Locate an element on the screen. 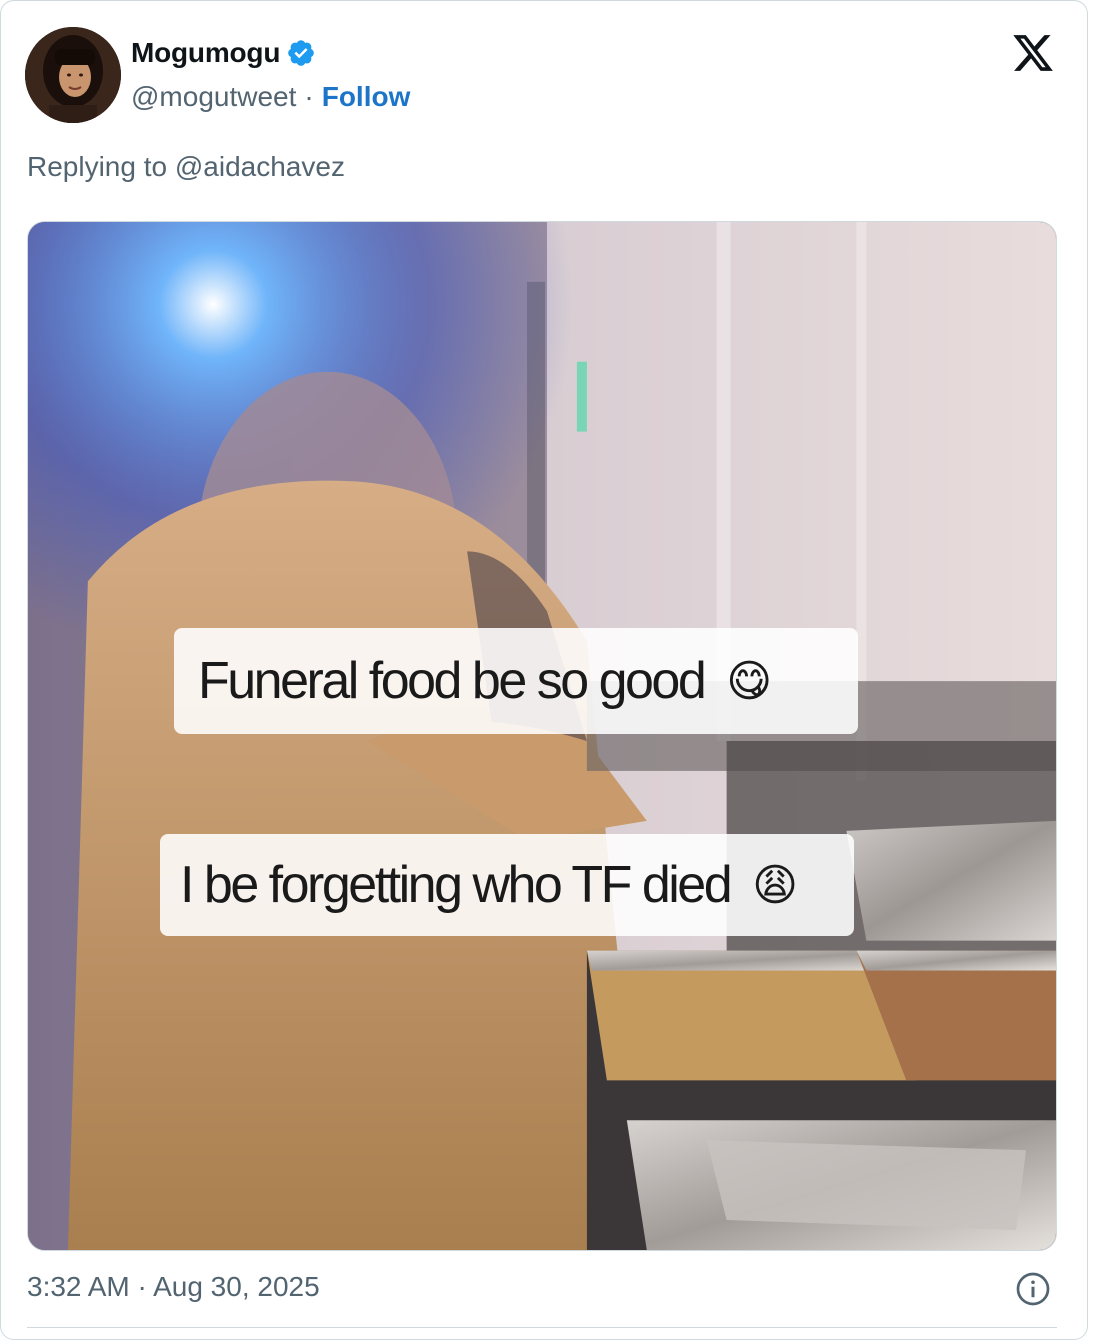 This screenshot has width=1094, height=1340. replying-to-line: Replying to @aidachavez is located at coordinates (186, 167).